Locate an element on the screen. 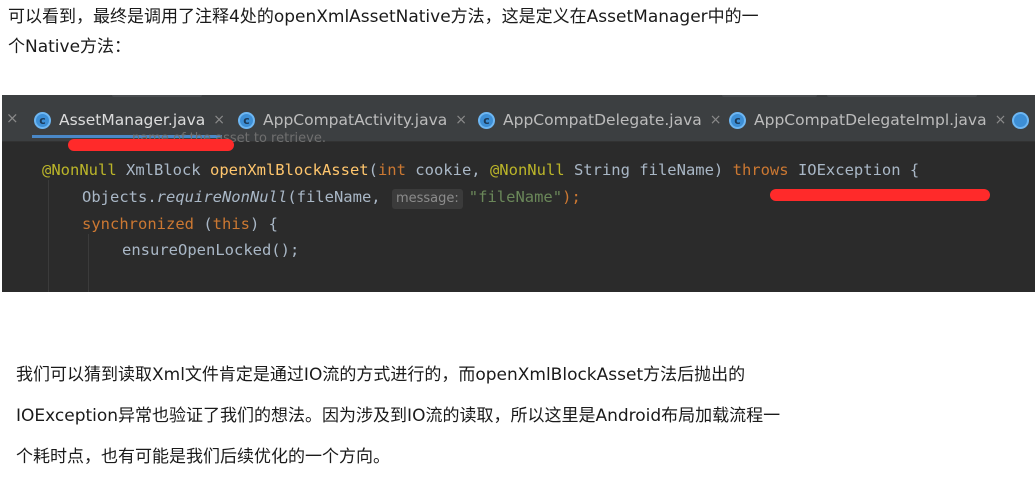  code-line-synchronized: synchronized (this) { is located at coordinates (180, 224).